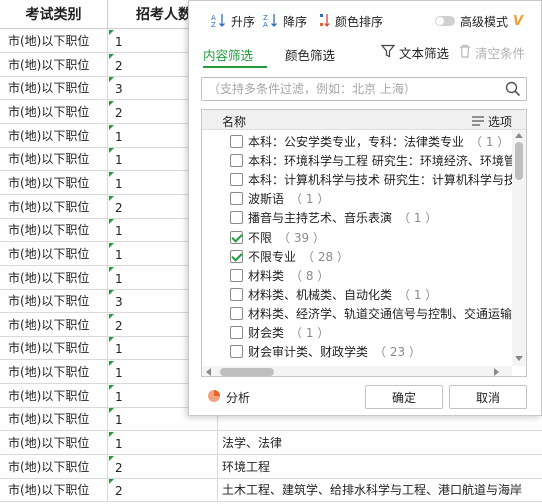 The width and height of the screenshot is (542, 504). What do you see at coordinates (357, 371) in the screenshot?
I see `horizontal-scrollbar` at bounding box center [357, 371].